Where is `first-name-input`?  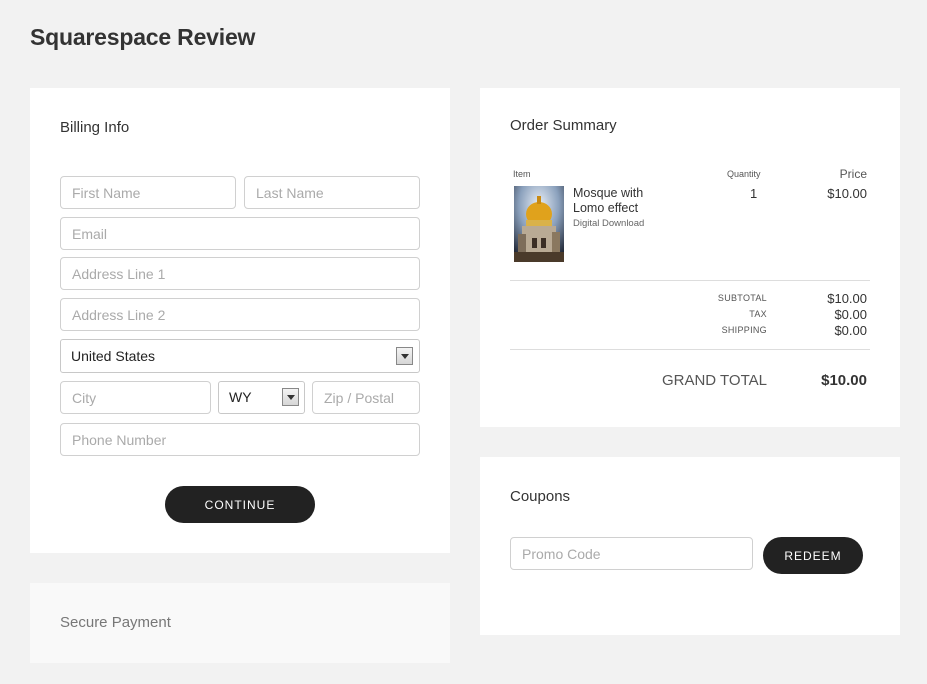
first-name-input is located at coordinates (148, 192).